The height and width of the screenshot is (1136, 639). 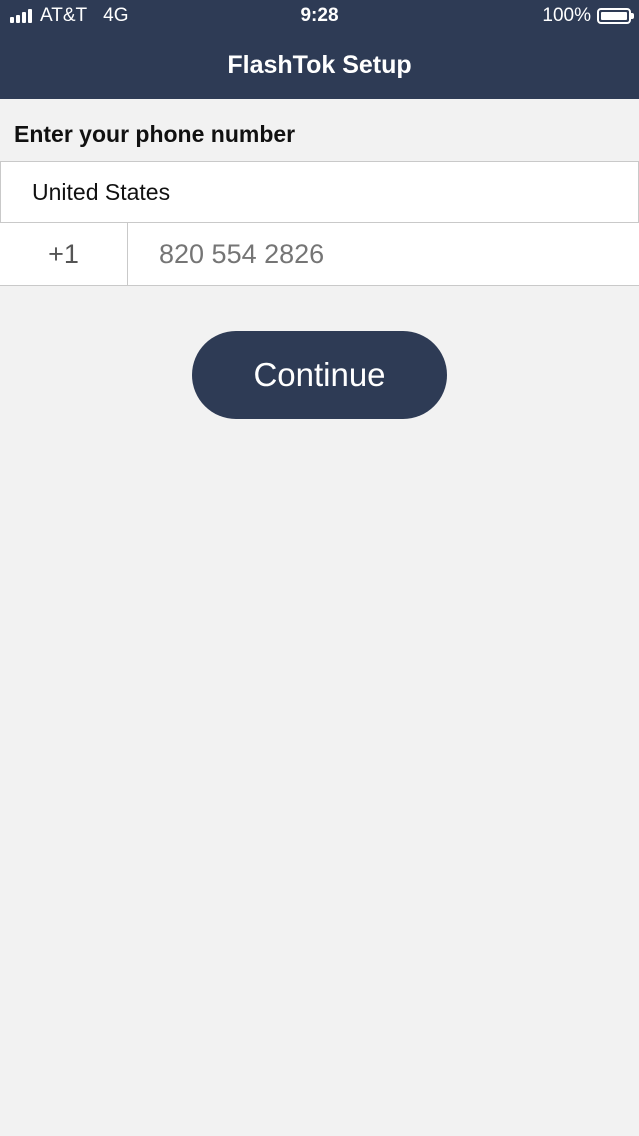 I want to click on top-bar: AT&T 4G 9:28 100% FlashTok Setup, so click(x=319, y=49).